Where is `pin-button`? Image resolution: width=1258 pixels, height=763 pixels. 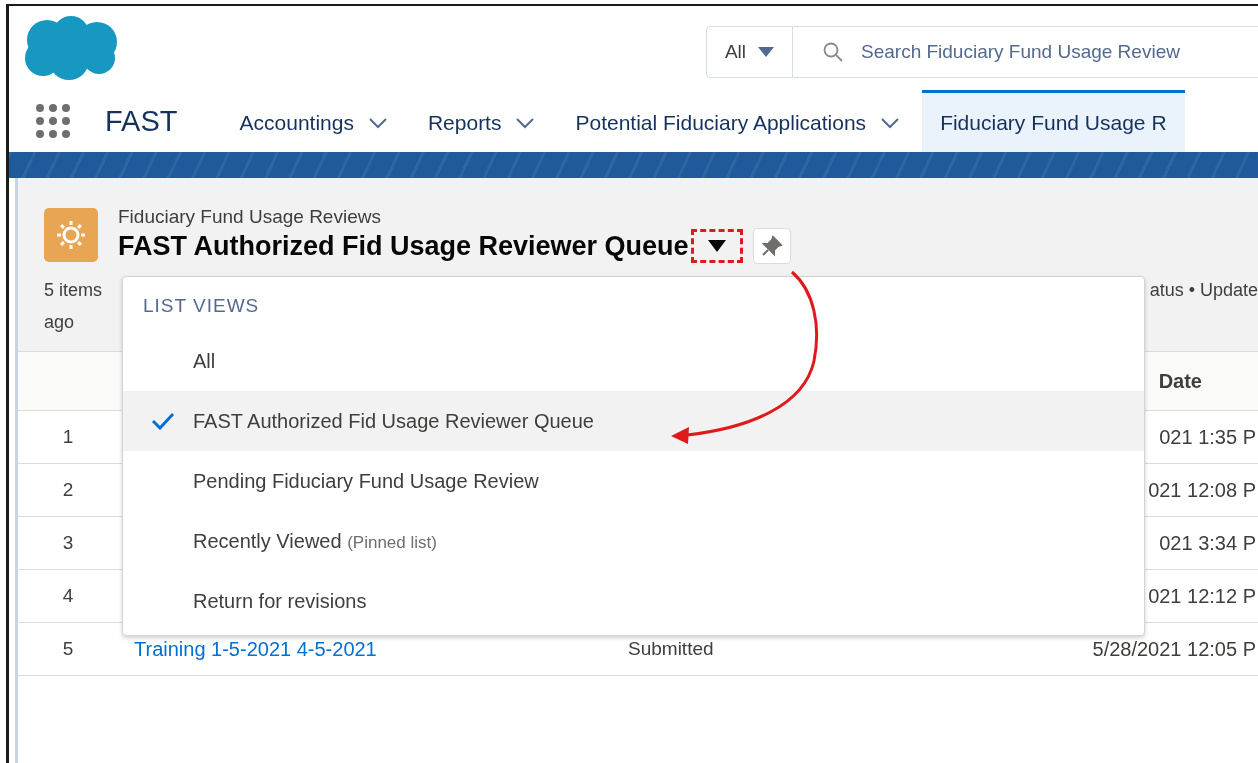
pin-button is located at coordinates (771, 246).